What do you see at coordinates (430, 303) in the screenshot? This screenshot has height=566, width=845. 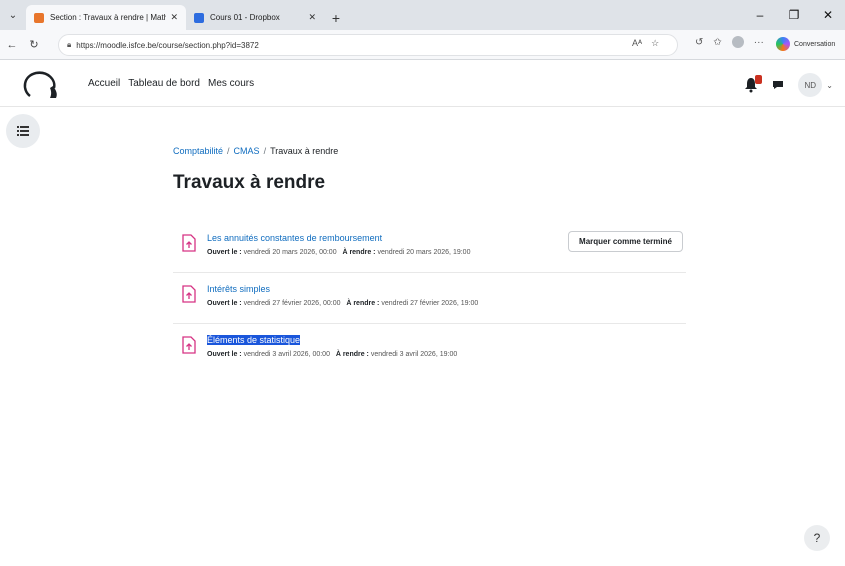 I see `due-date: vendredi 27 février 2026, 19:00` at bounding box center [430, 303].